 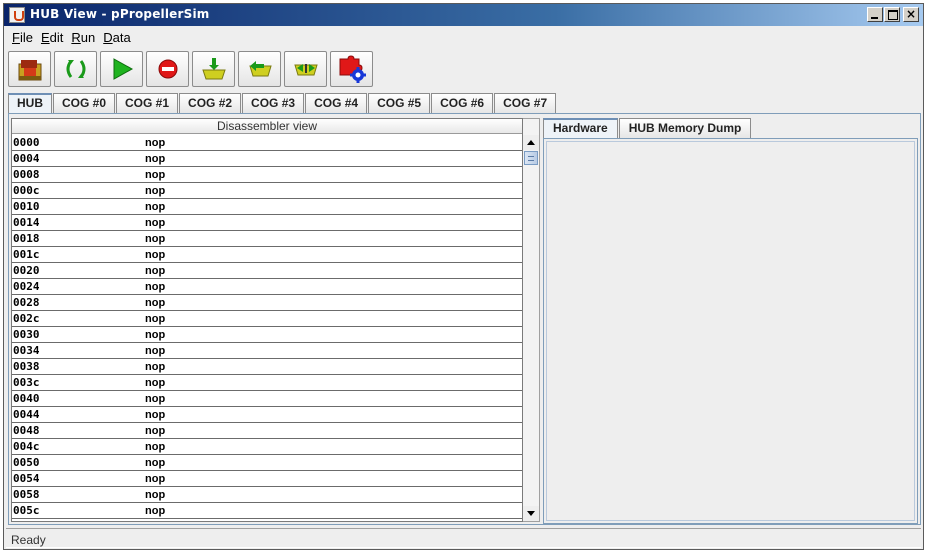 What do you see at coordinates (267, 207) in the screenshot?
I see `table-row: 0010 nop` at bounding box center [267, 207].